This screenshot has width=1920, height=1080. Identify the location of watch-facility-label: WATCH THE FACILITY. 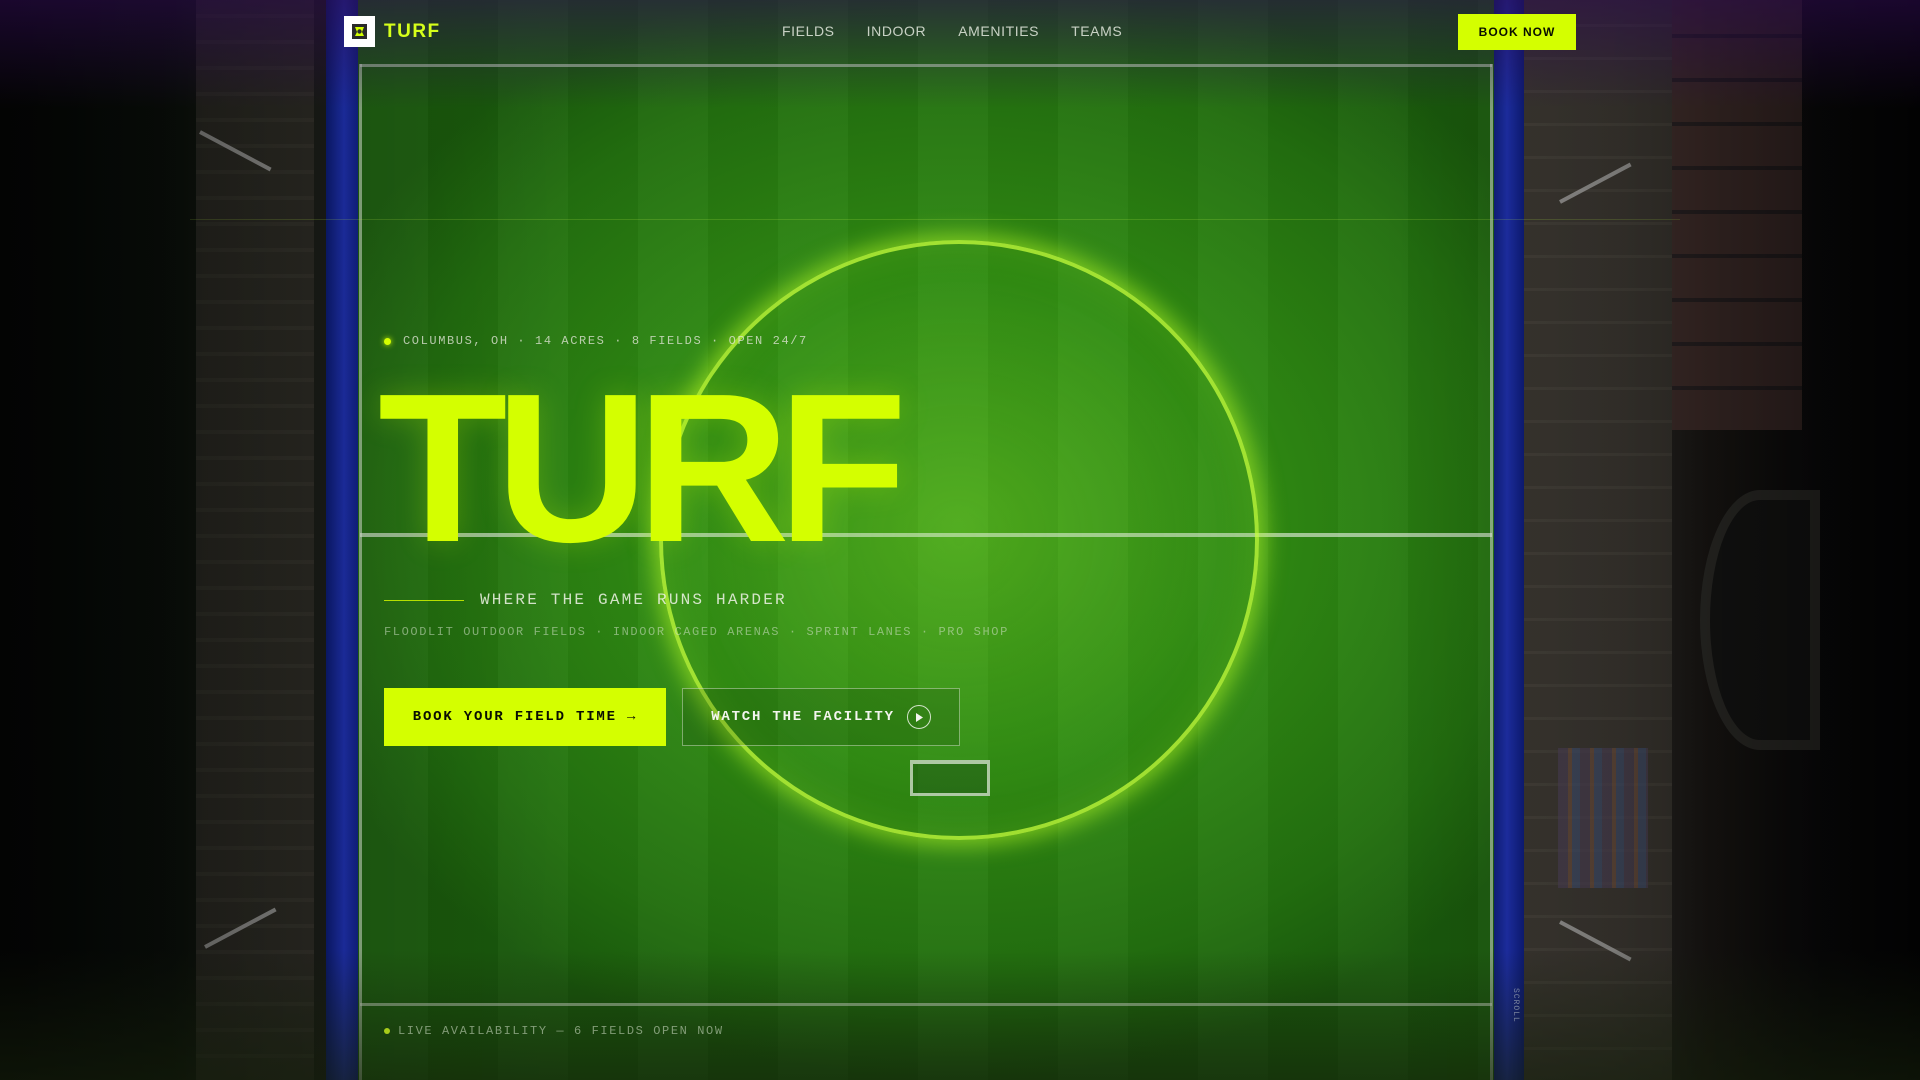
(803, 717).